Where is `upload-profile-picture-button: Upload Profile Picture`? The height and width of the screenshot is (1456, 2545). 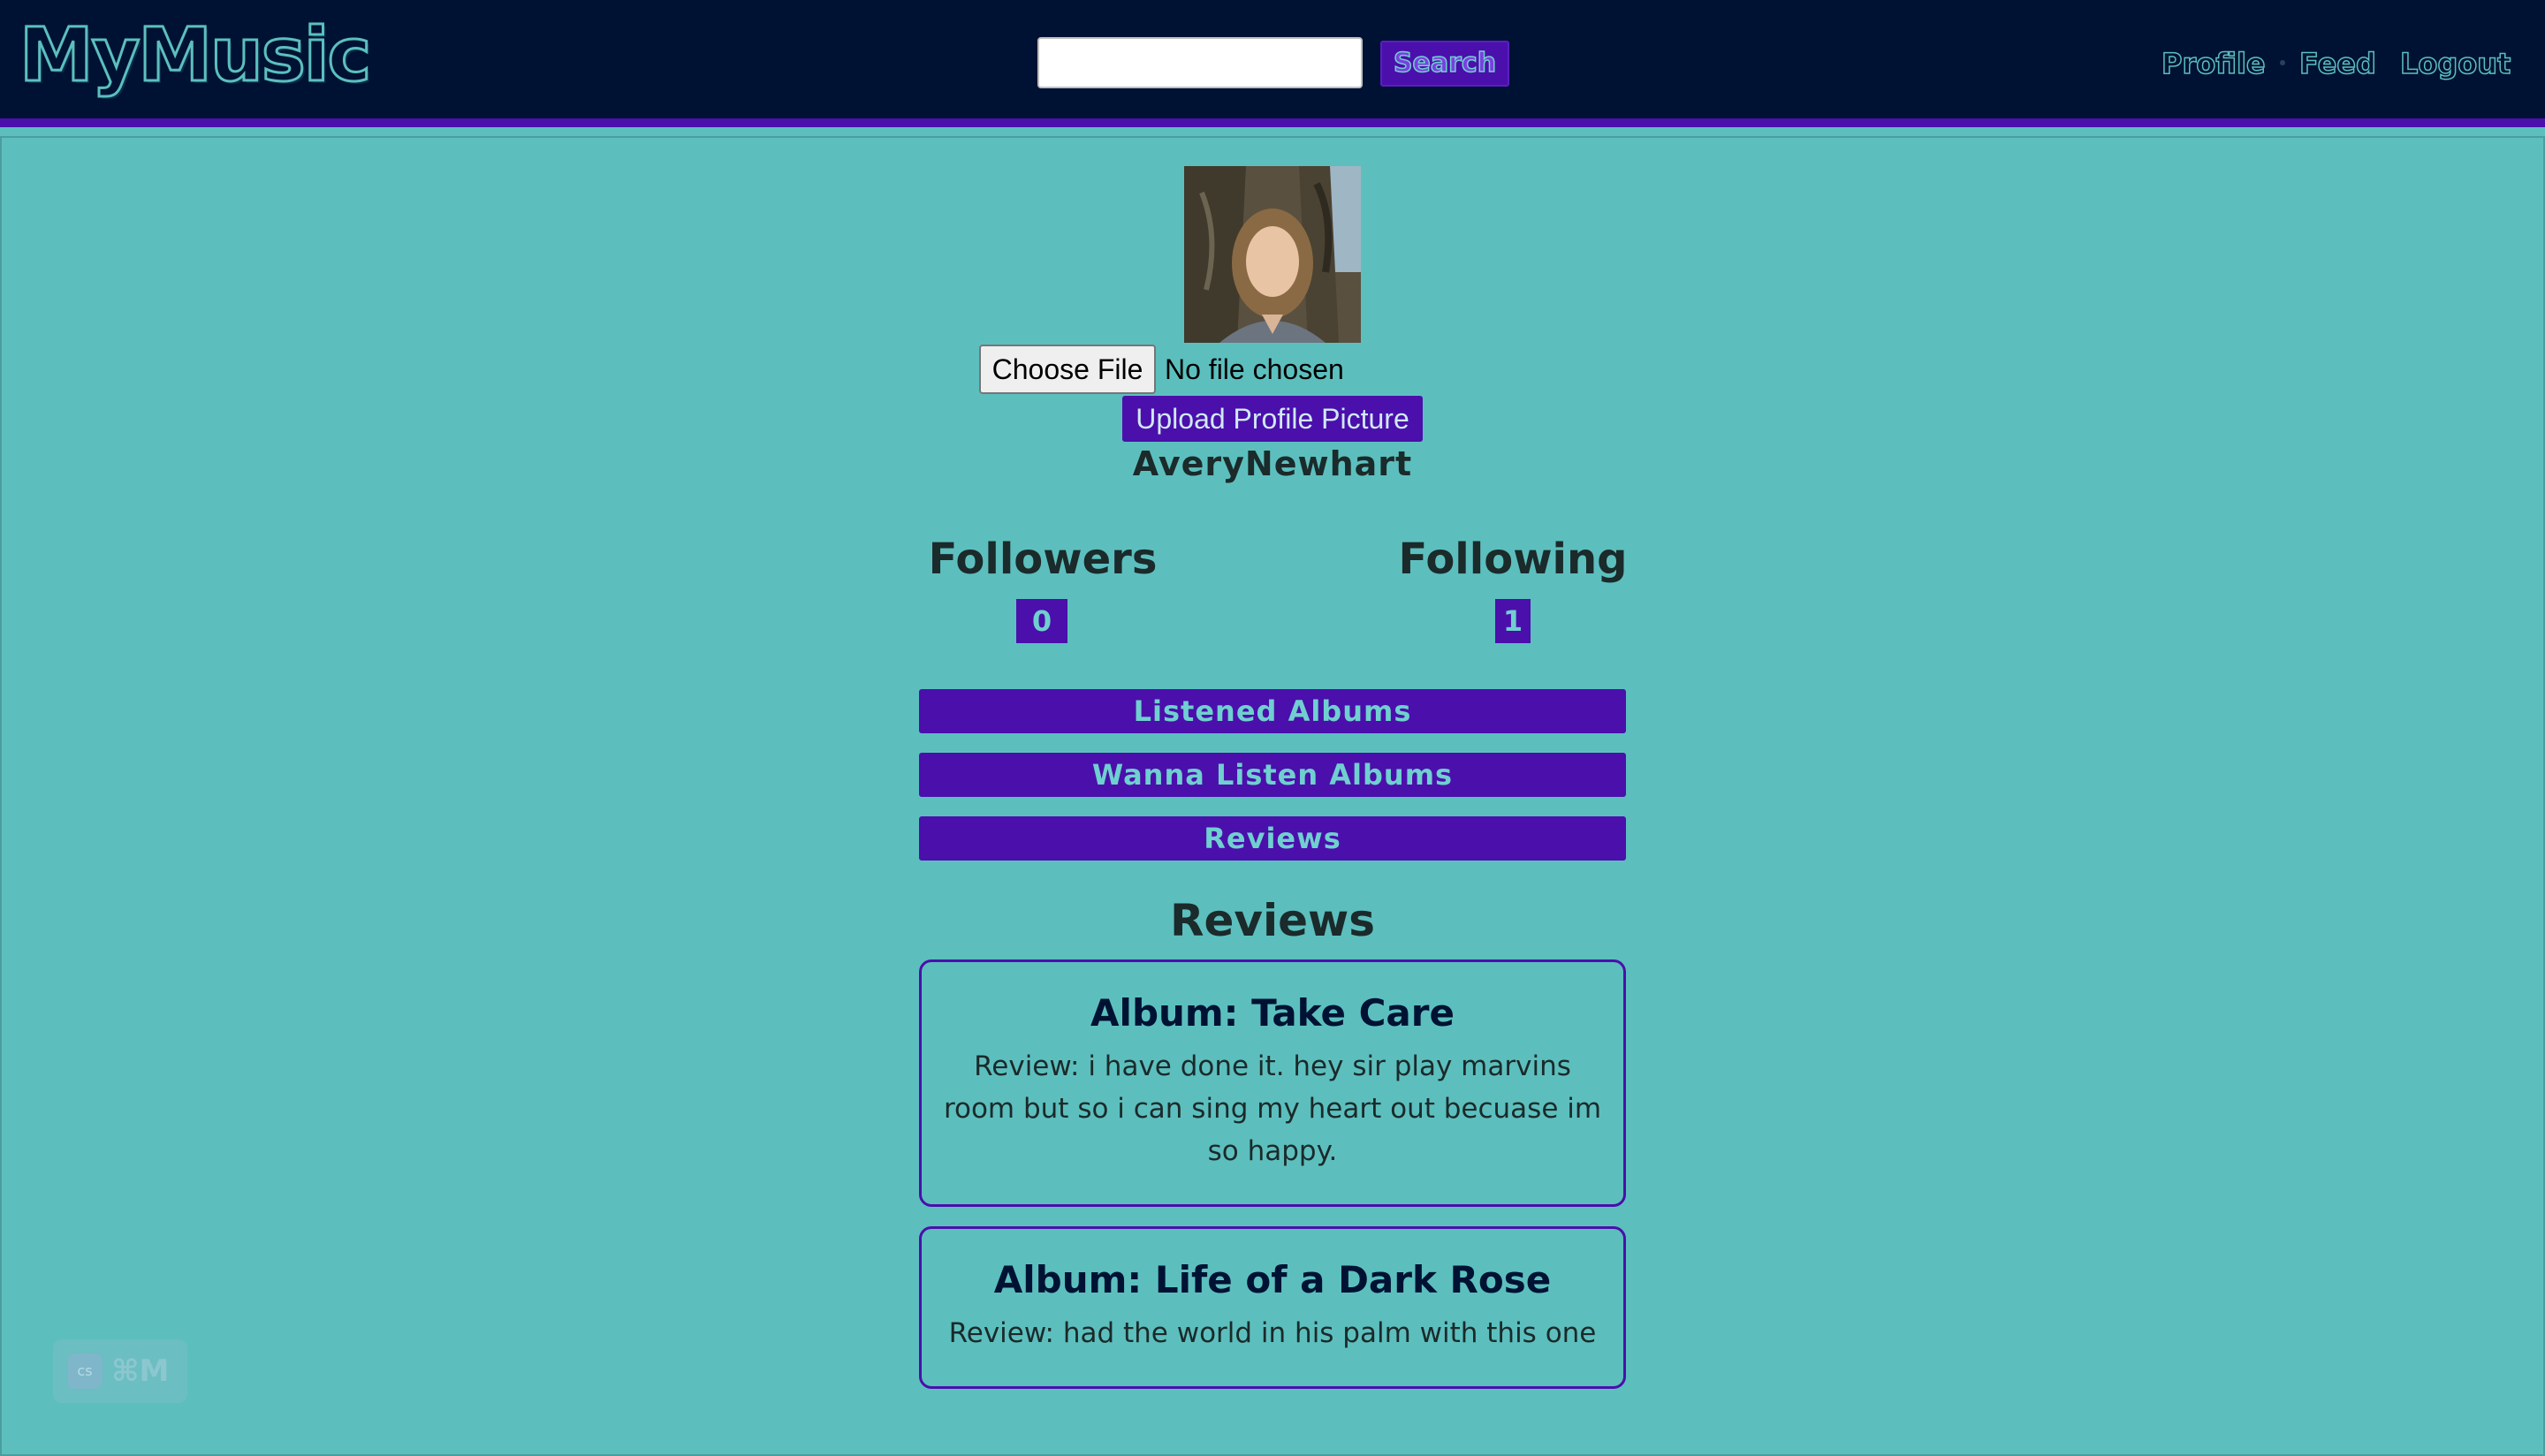
upload-profile-picture-button: Upload Profile Picture is located at coordinates (1272, 419).